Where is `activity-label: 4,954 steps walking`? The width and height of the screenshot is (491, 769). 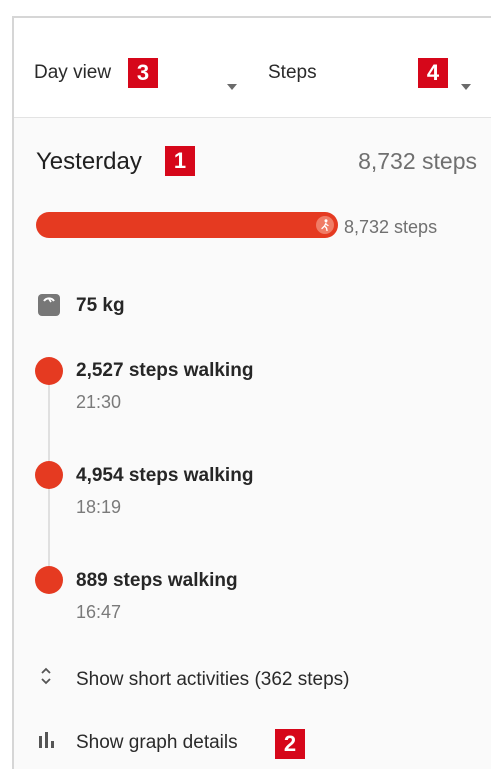 activity-label: 4,954 steps walking is located at coordinates (164, 476).